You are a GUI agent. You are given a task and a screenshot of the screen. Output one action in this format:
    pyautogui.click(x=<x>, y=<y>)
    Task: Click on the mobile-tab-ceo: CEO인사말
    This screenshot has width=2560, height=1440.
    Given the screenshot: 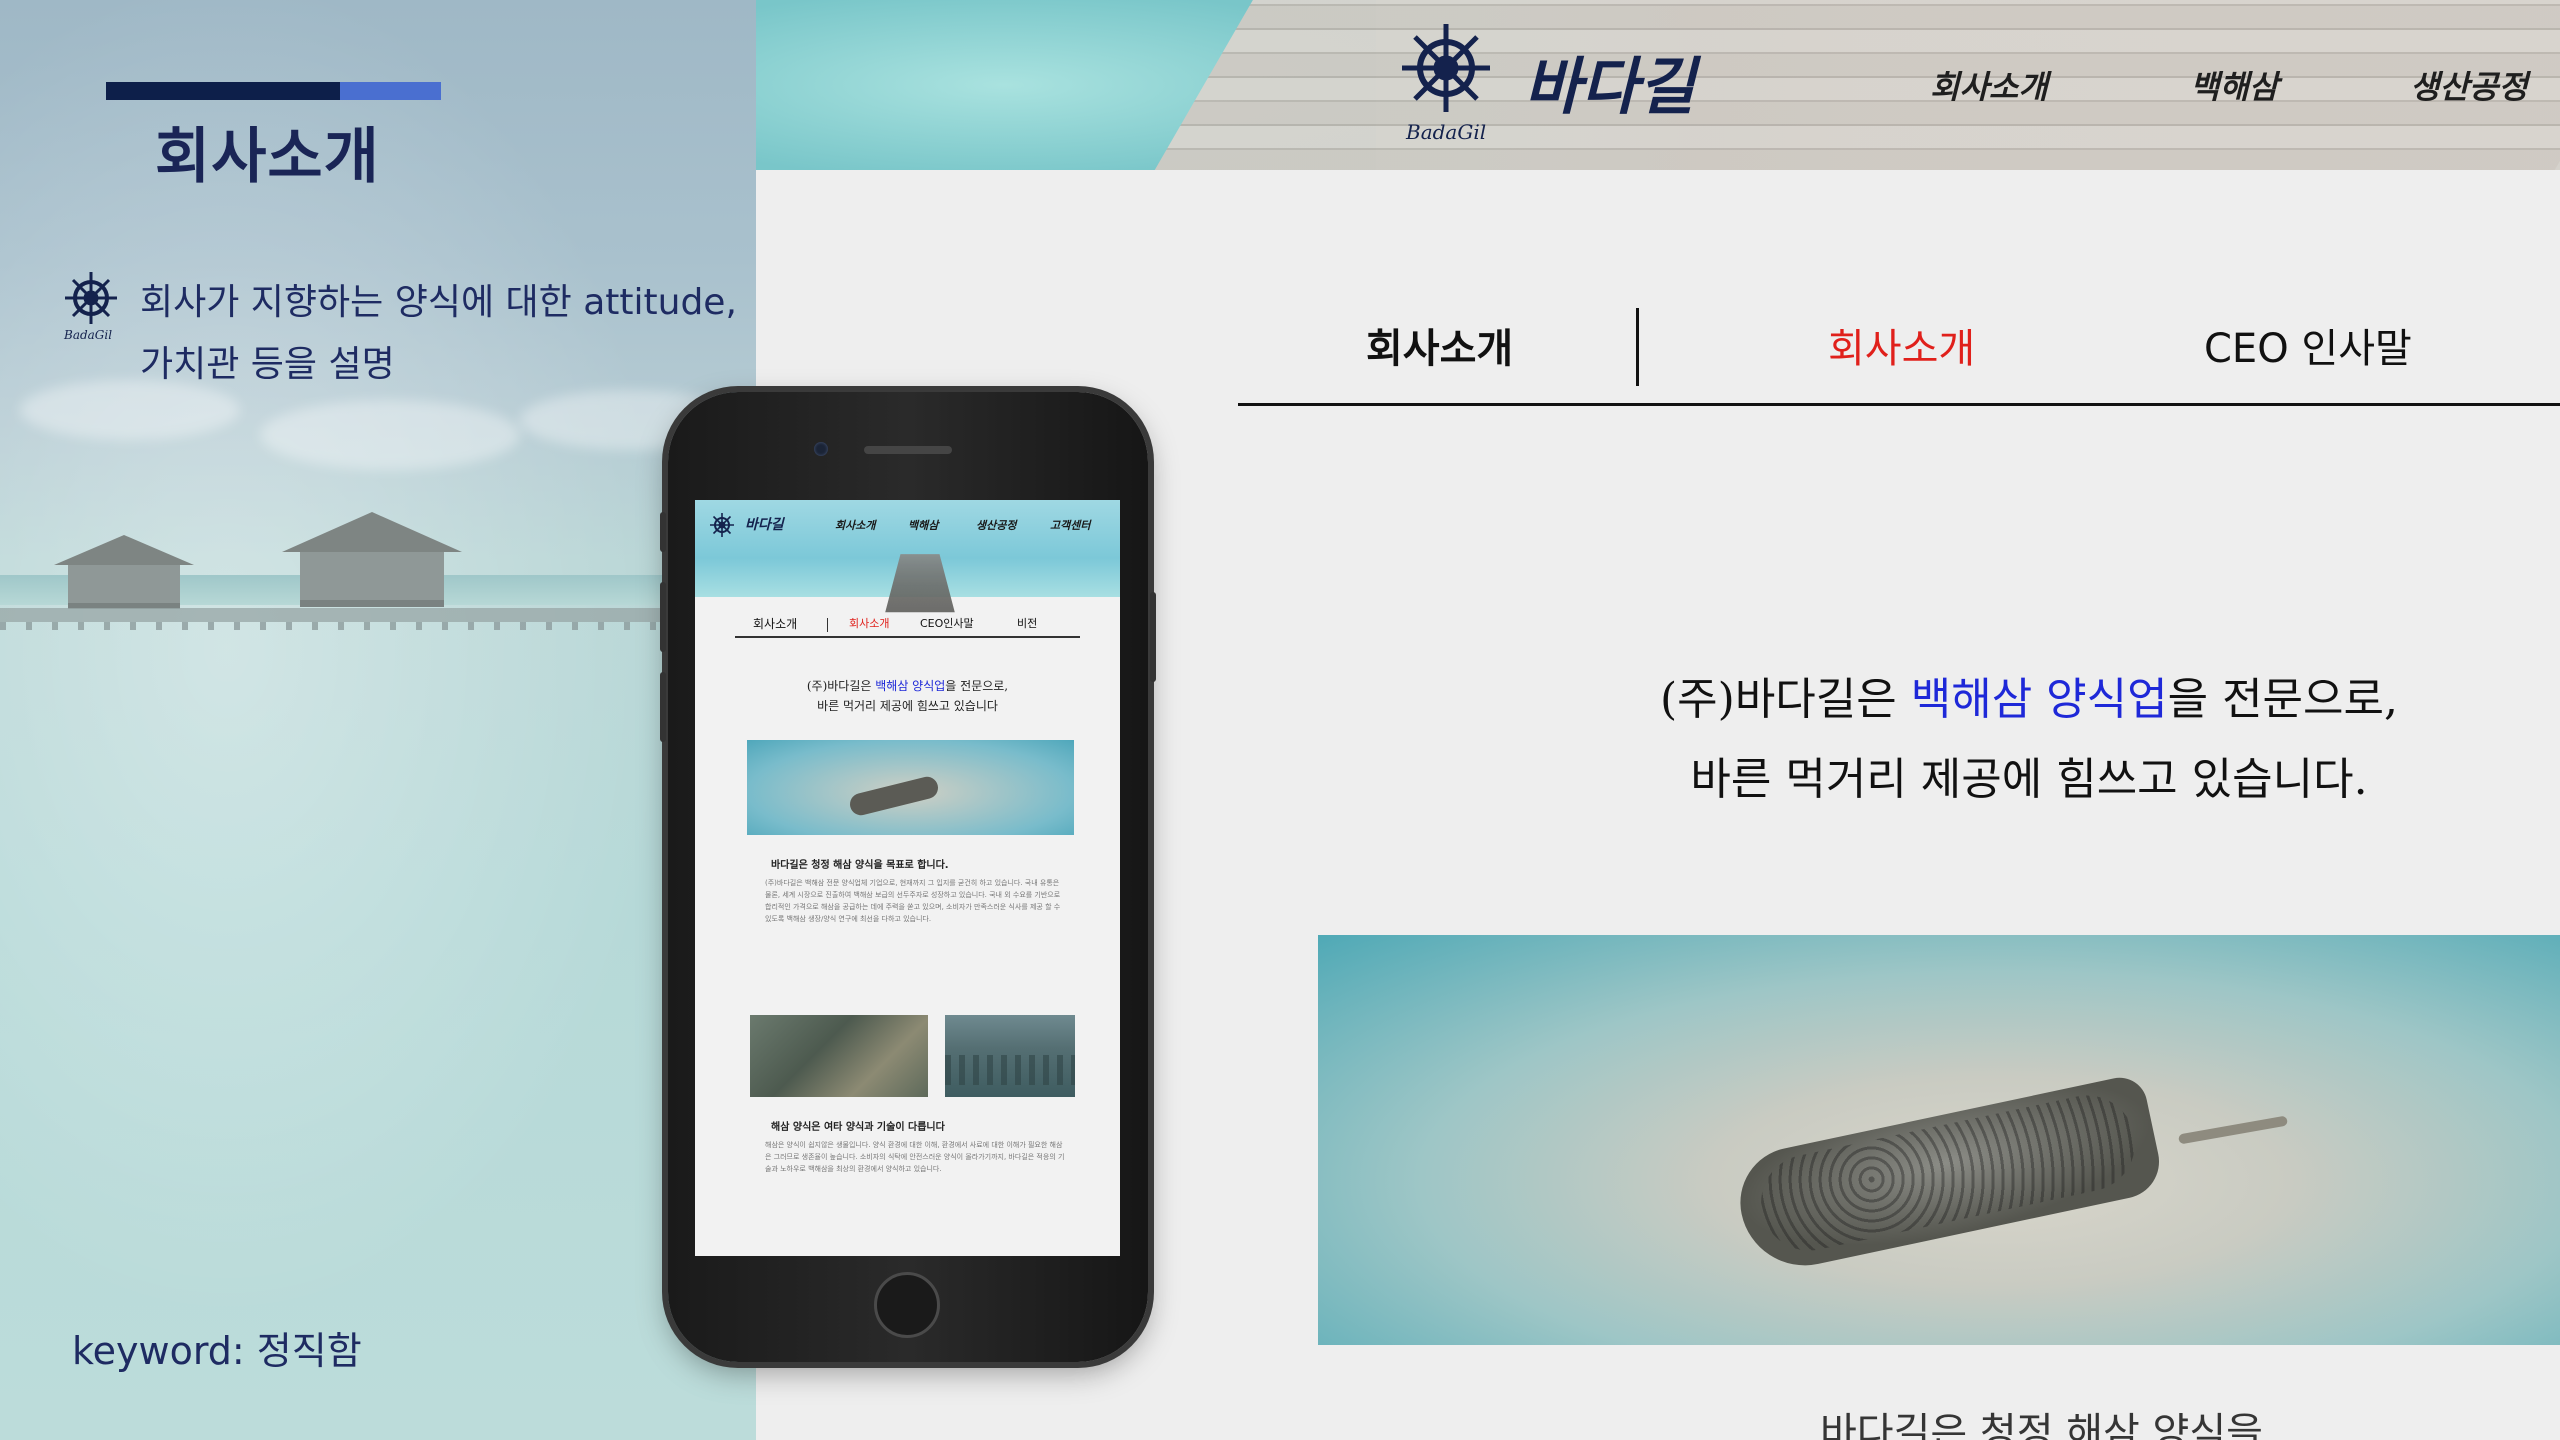 What is the action you would take?
    pyautogui.click(x=947, y=623)
    